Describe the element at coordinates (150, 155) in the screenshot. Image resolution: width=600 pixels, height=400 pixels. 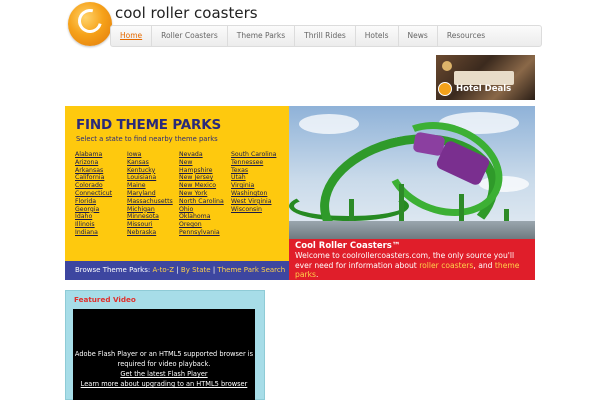
I see `state-link: Iowa` at that location.